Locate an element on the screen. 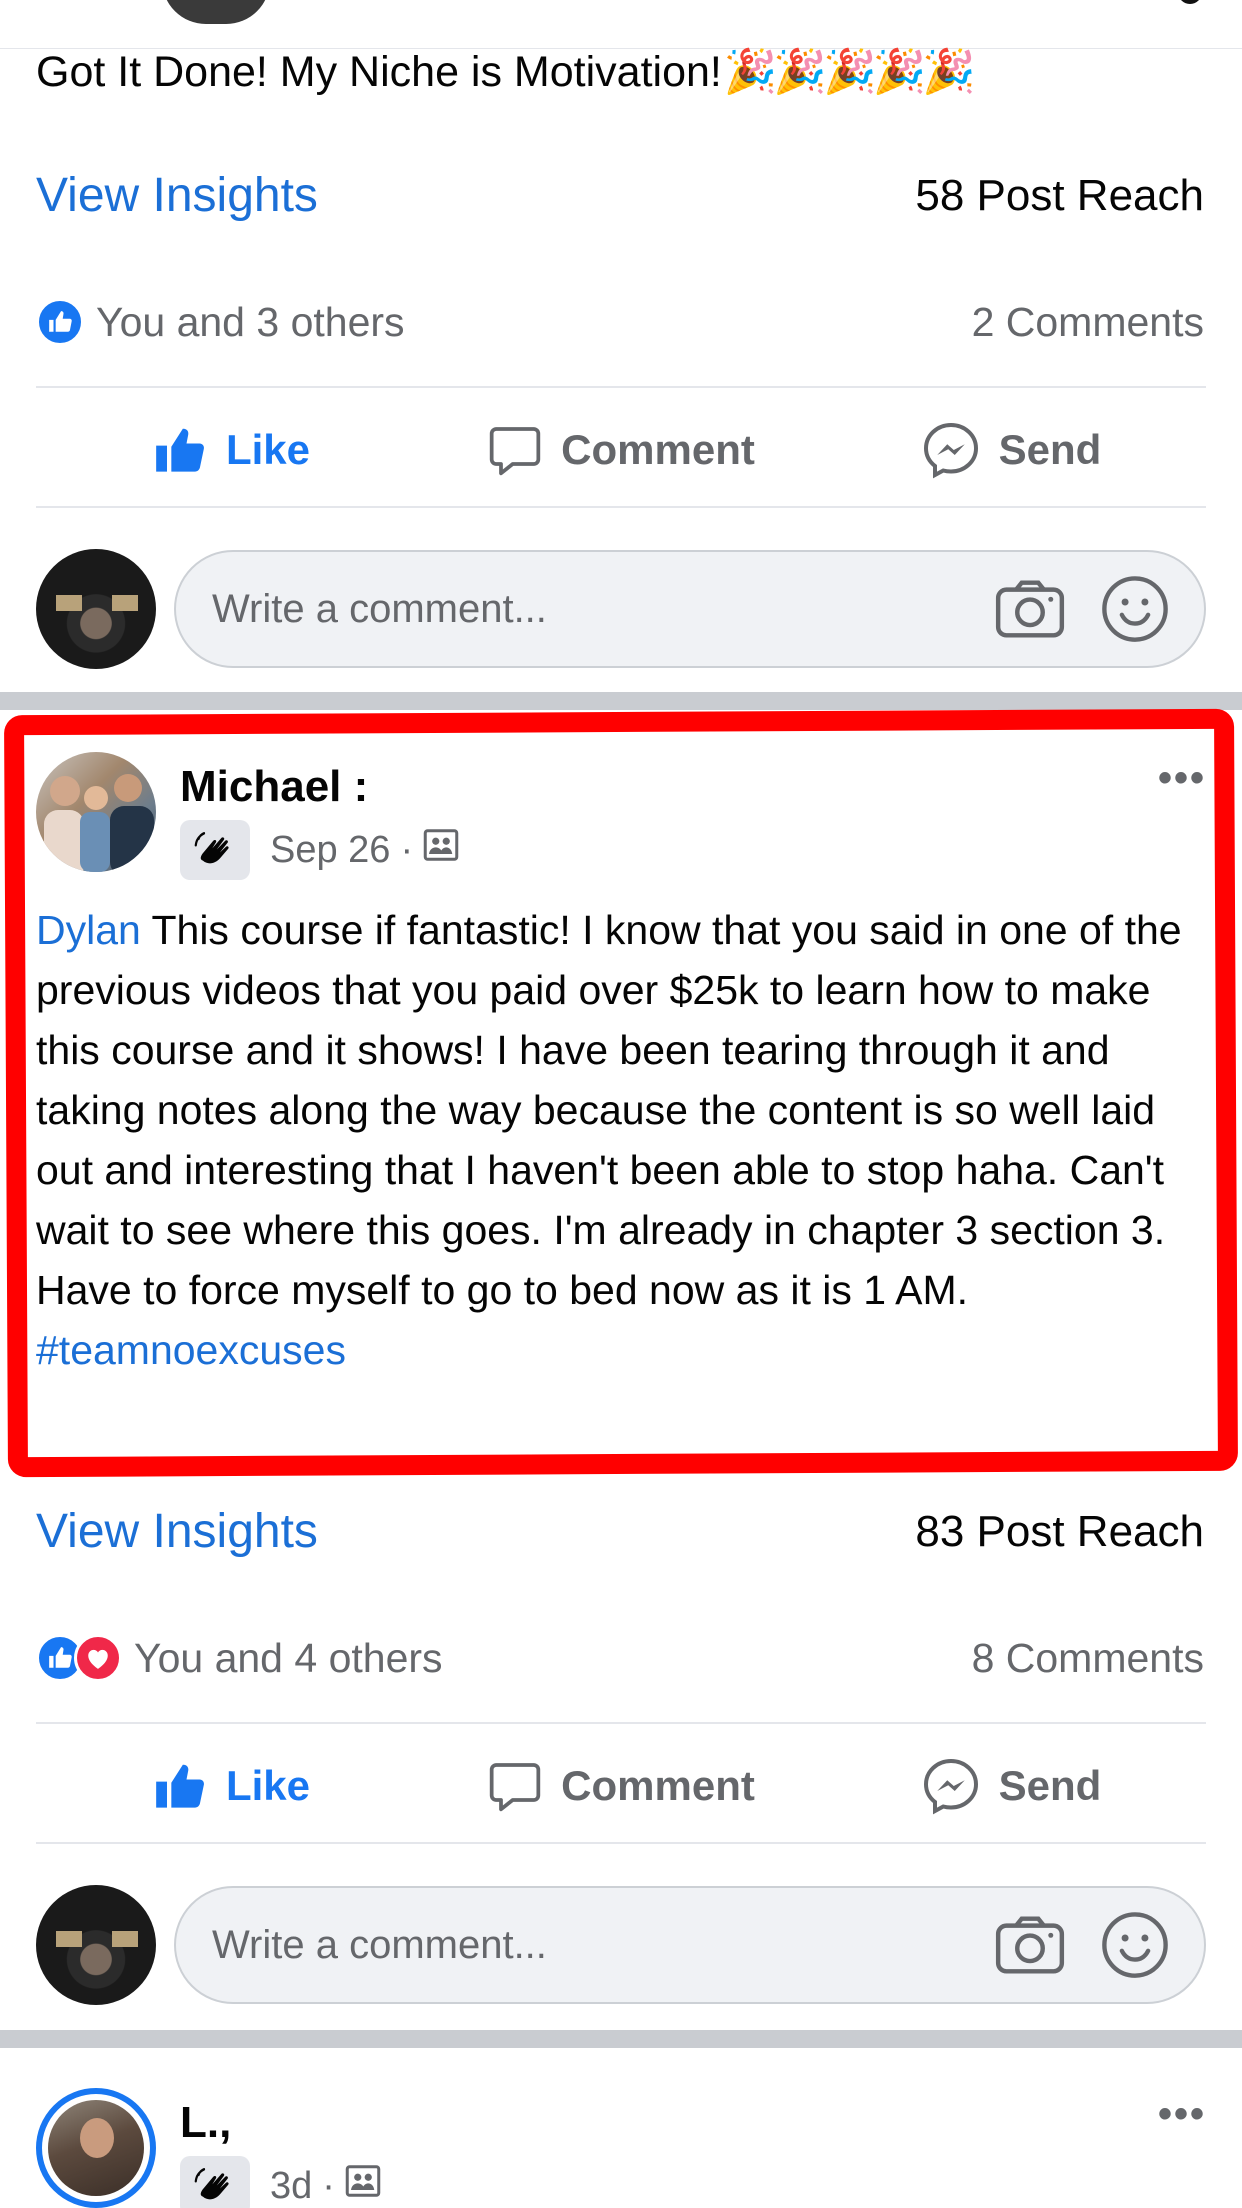  post-meta: 3d · is located at coordinates (280, 2182).